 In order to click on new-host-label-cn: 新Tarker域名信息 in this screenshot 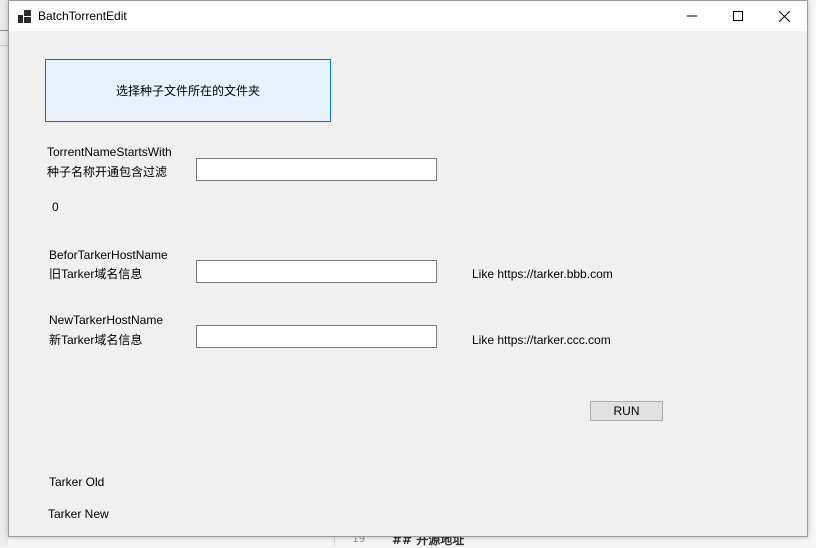, I will do `click(96, 340)`.